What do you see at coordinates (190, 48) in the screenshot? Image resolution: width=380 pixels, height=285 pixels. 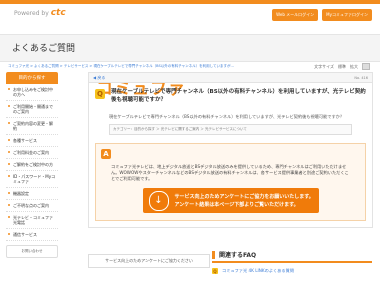 I see `page-header: よくあるご質問` at bounding box center [190, 48].